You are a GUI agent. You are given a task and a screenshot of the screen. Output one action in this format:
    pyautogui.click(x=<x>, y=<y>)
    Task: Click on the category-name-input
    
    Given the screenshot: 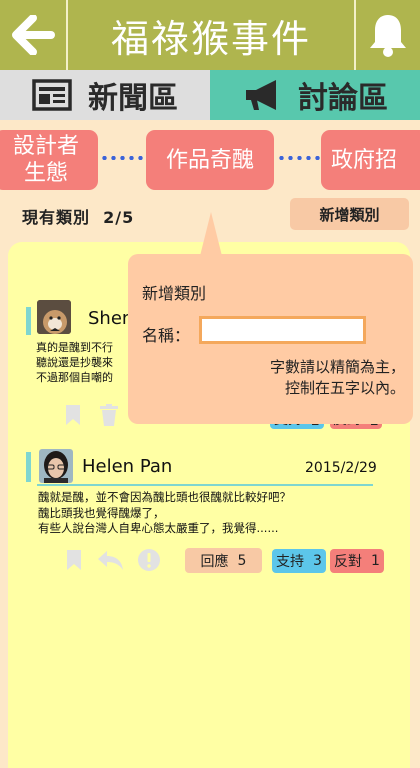 What is the action you would take?
    pyautogui.click(x=282, y=330)
    